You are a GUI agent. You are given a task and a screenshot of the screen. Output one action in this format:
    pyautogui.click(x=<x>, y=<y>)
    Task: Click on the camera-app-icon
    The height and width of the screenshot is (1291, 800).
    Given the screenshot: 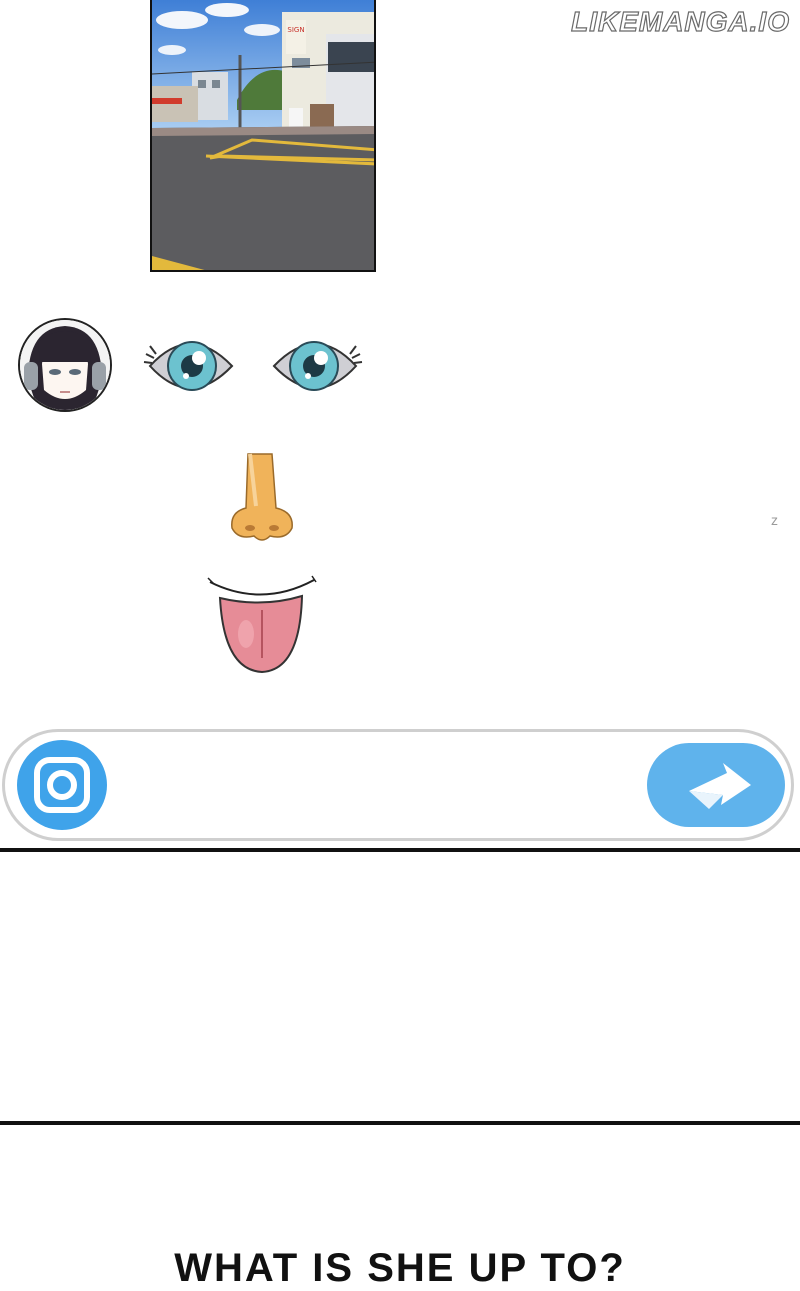 What is the action you would take?
    pyautogui.click(x=62, y=785)
    